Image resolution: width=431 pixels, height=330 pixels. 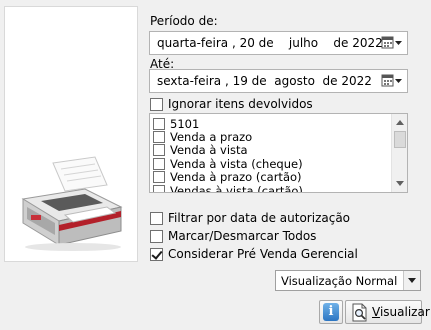 I want to click on view-mode-select: Visualização Normal, so click(x=348, y=280).